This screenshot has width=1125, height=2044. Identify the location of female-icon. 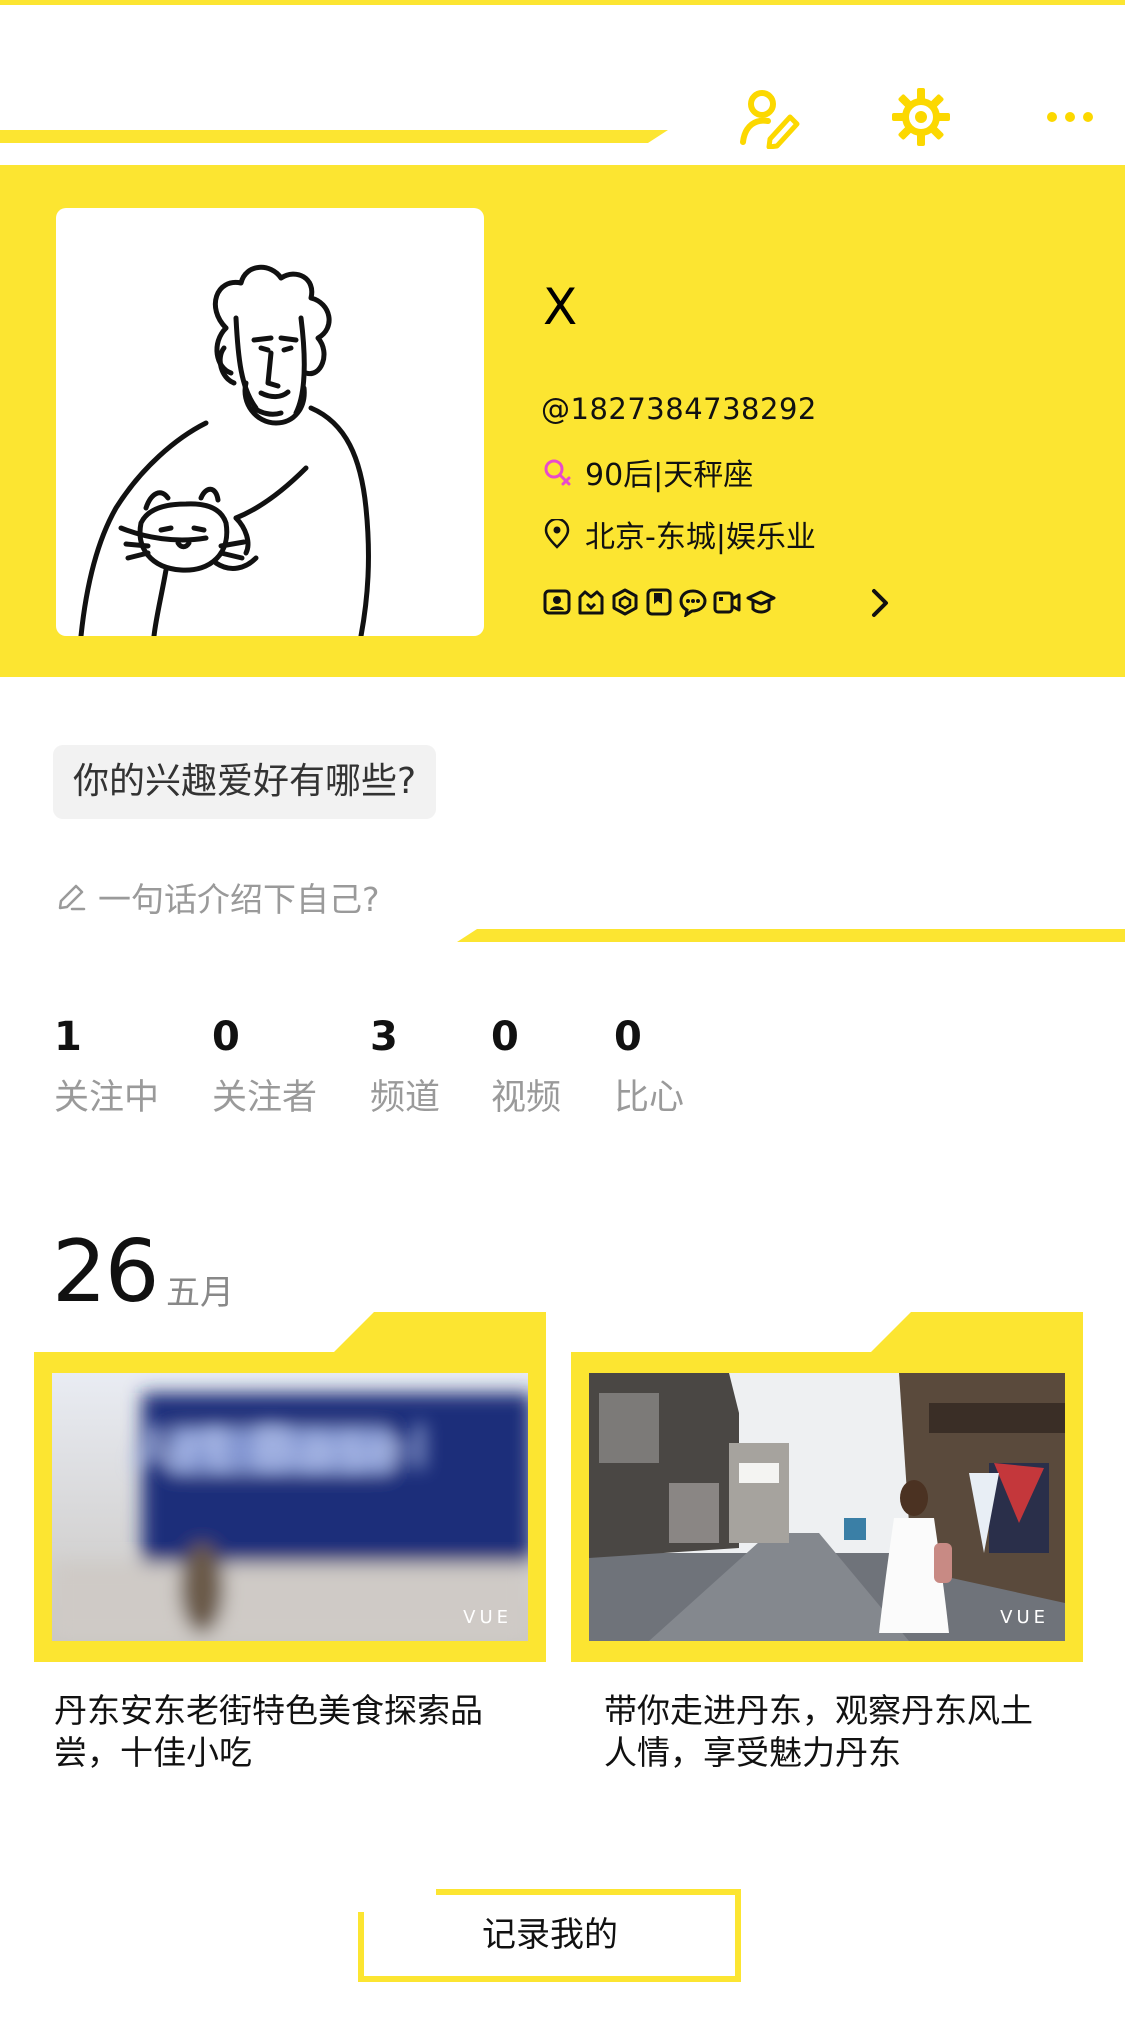
(557, 472).